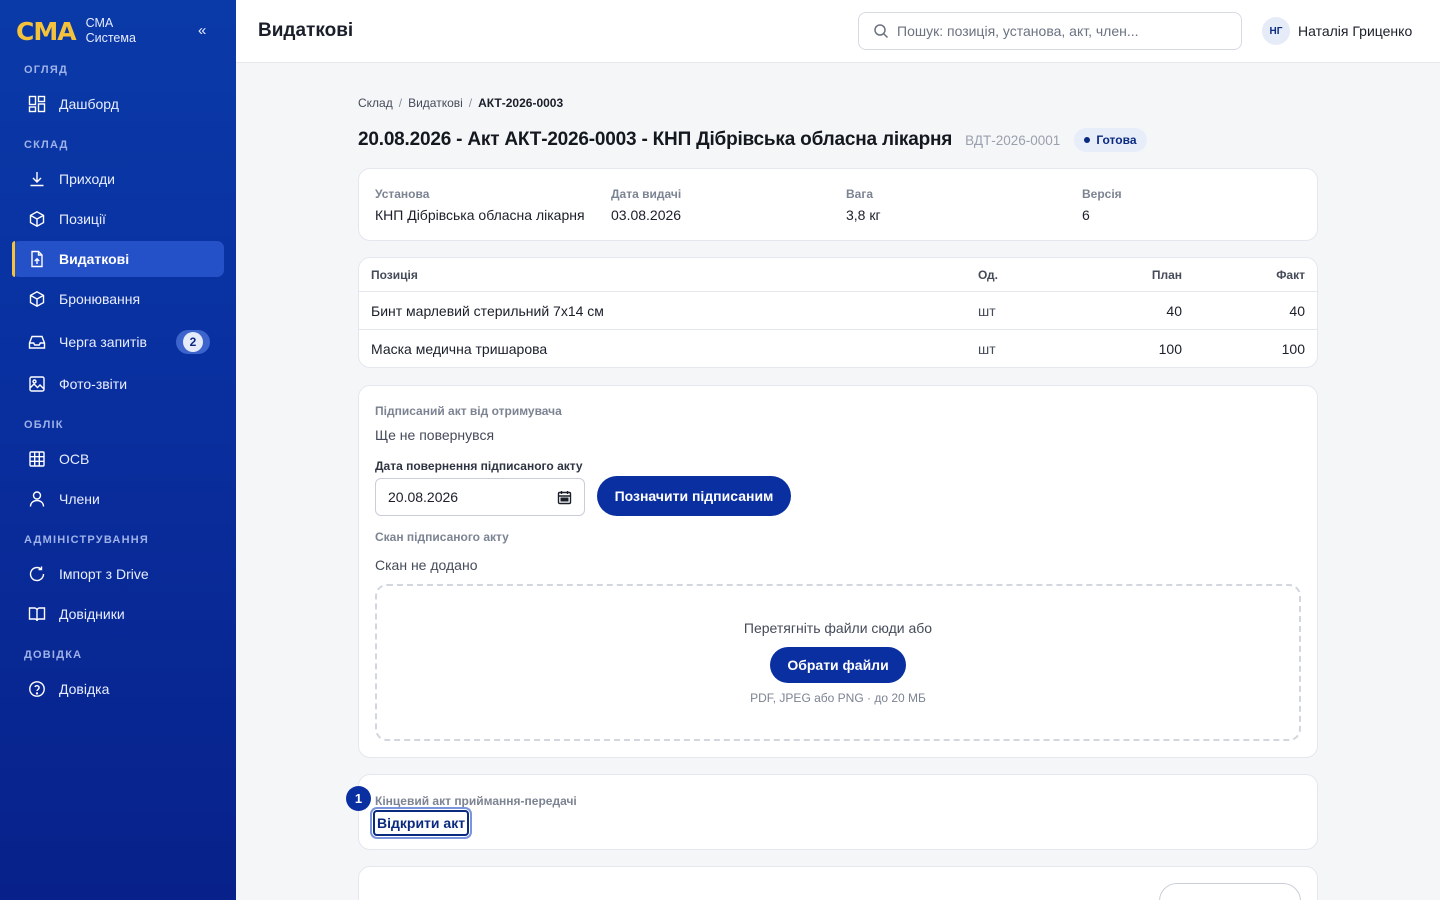  What do you see at coordinates (37, 459) in the screenshot?
I see `table-grid-icon` at bounding box center [37, 459].